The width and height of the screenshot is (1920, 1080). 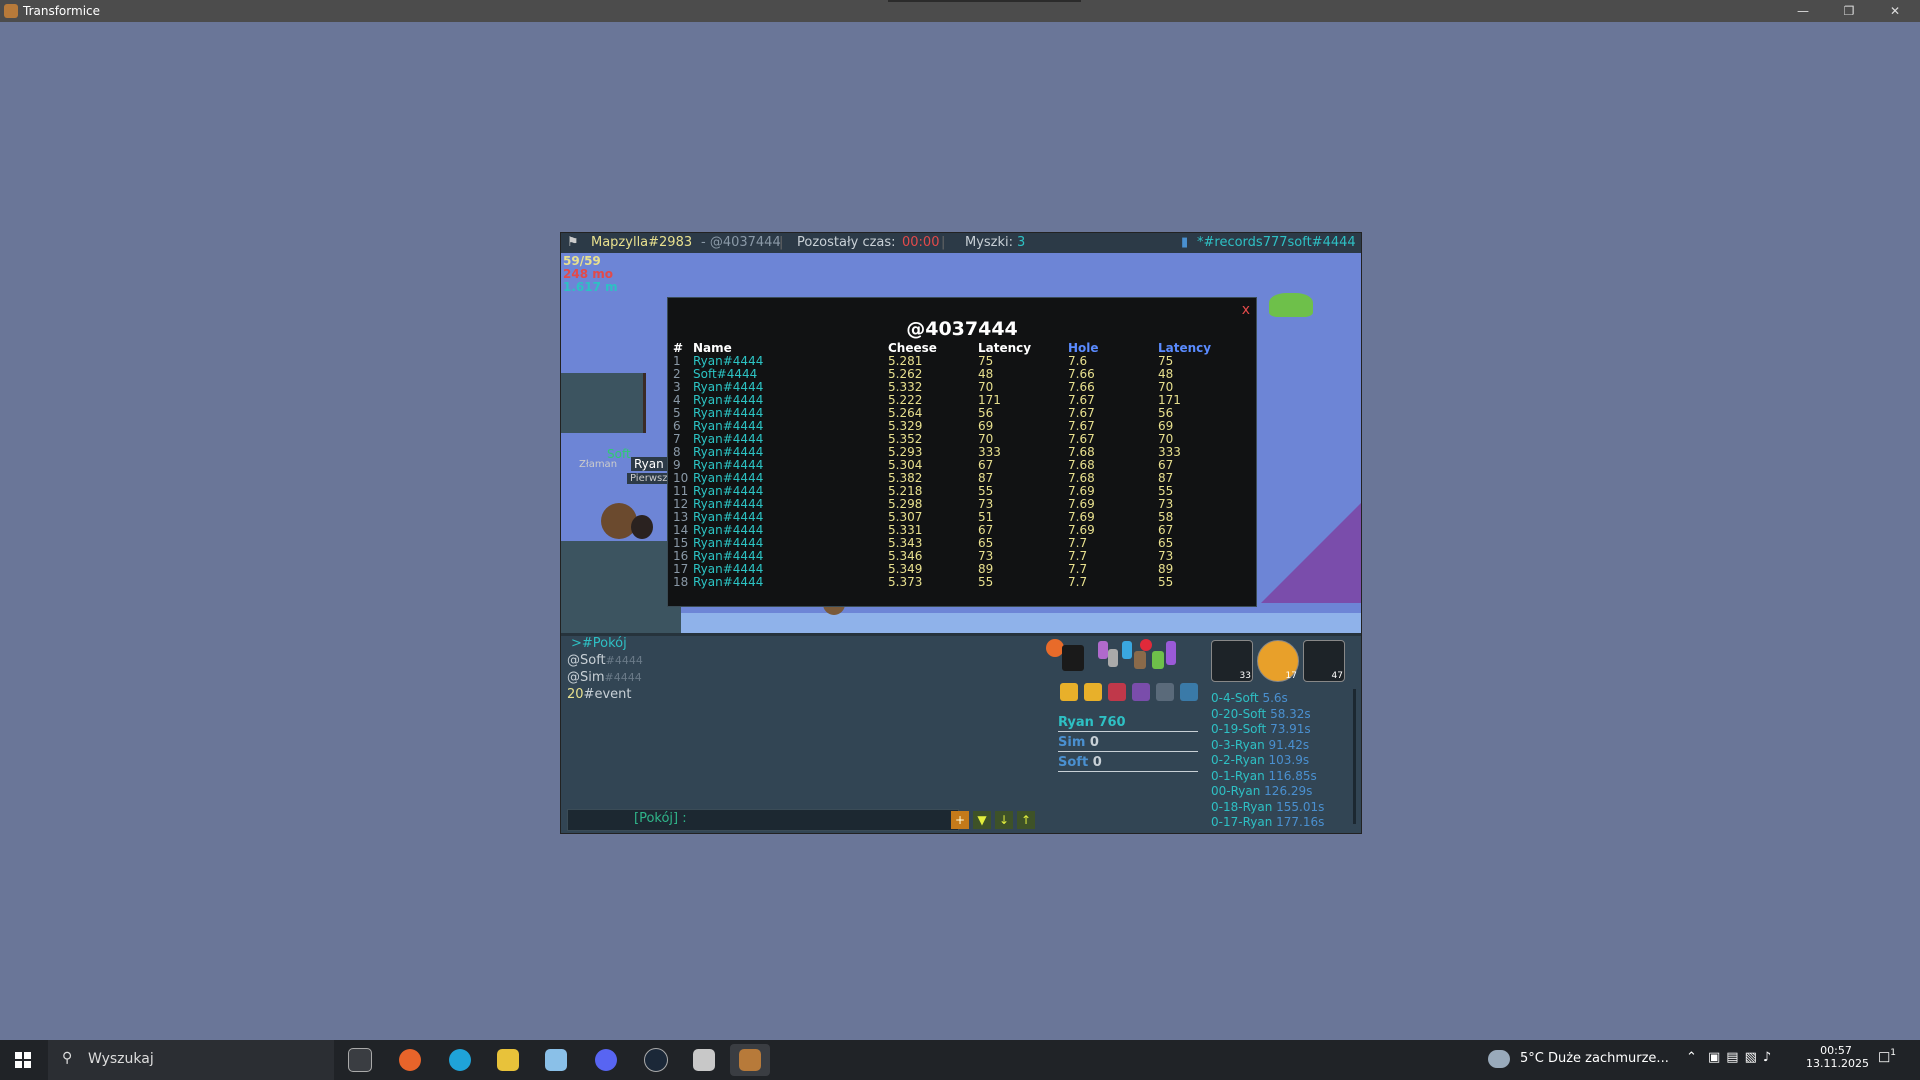 I want to click on table-row: 18 Ryan#4444 5.373 55 7.7 55, so click(x=963, y=582).